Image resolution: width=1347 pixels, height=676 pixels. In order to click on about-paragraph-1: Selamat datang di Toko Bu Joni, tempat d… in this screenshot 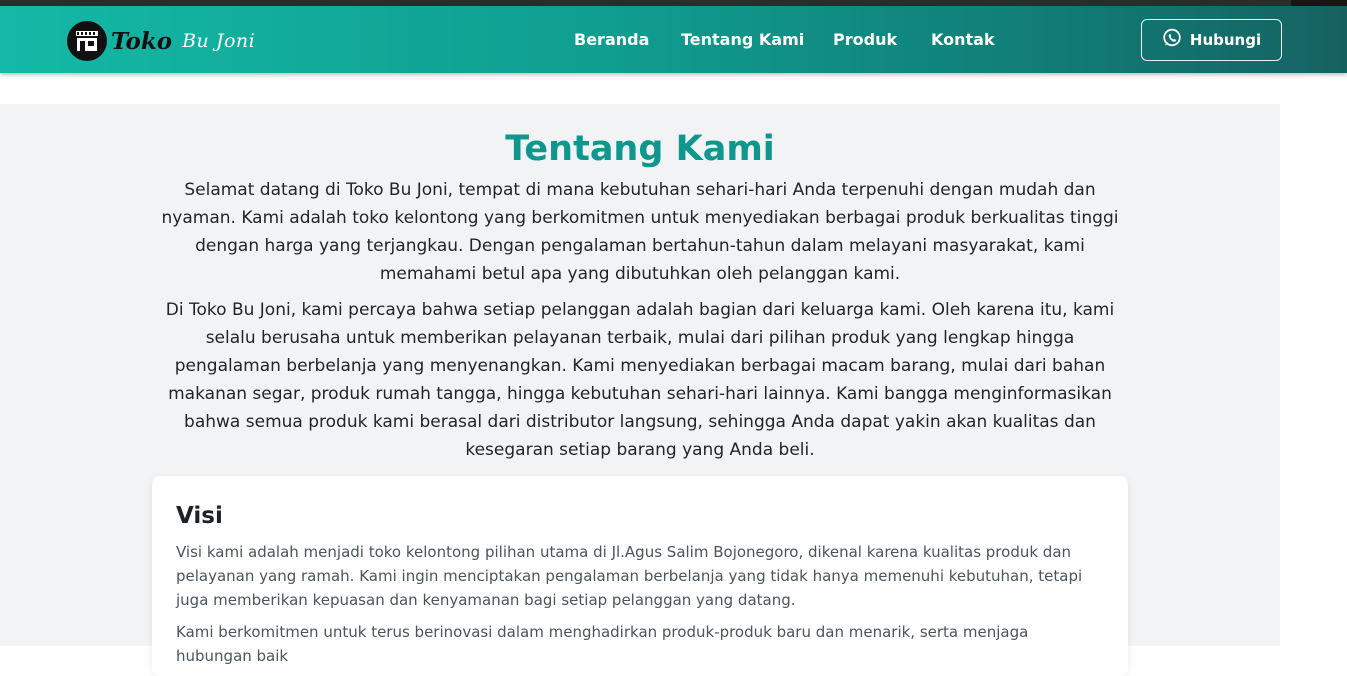, I will do `click(640, 232)`.